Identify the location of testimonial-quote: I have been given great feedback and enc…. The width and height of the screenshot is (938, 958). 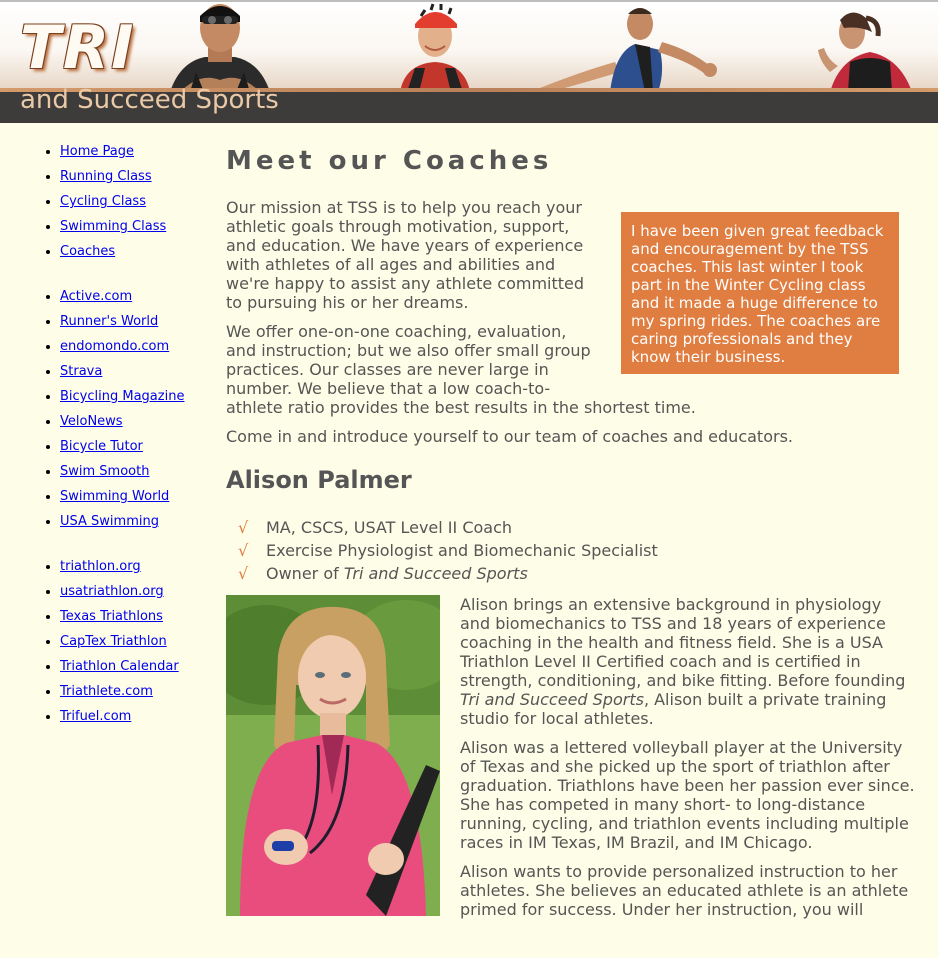
(760, 293).